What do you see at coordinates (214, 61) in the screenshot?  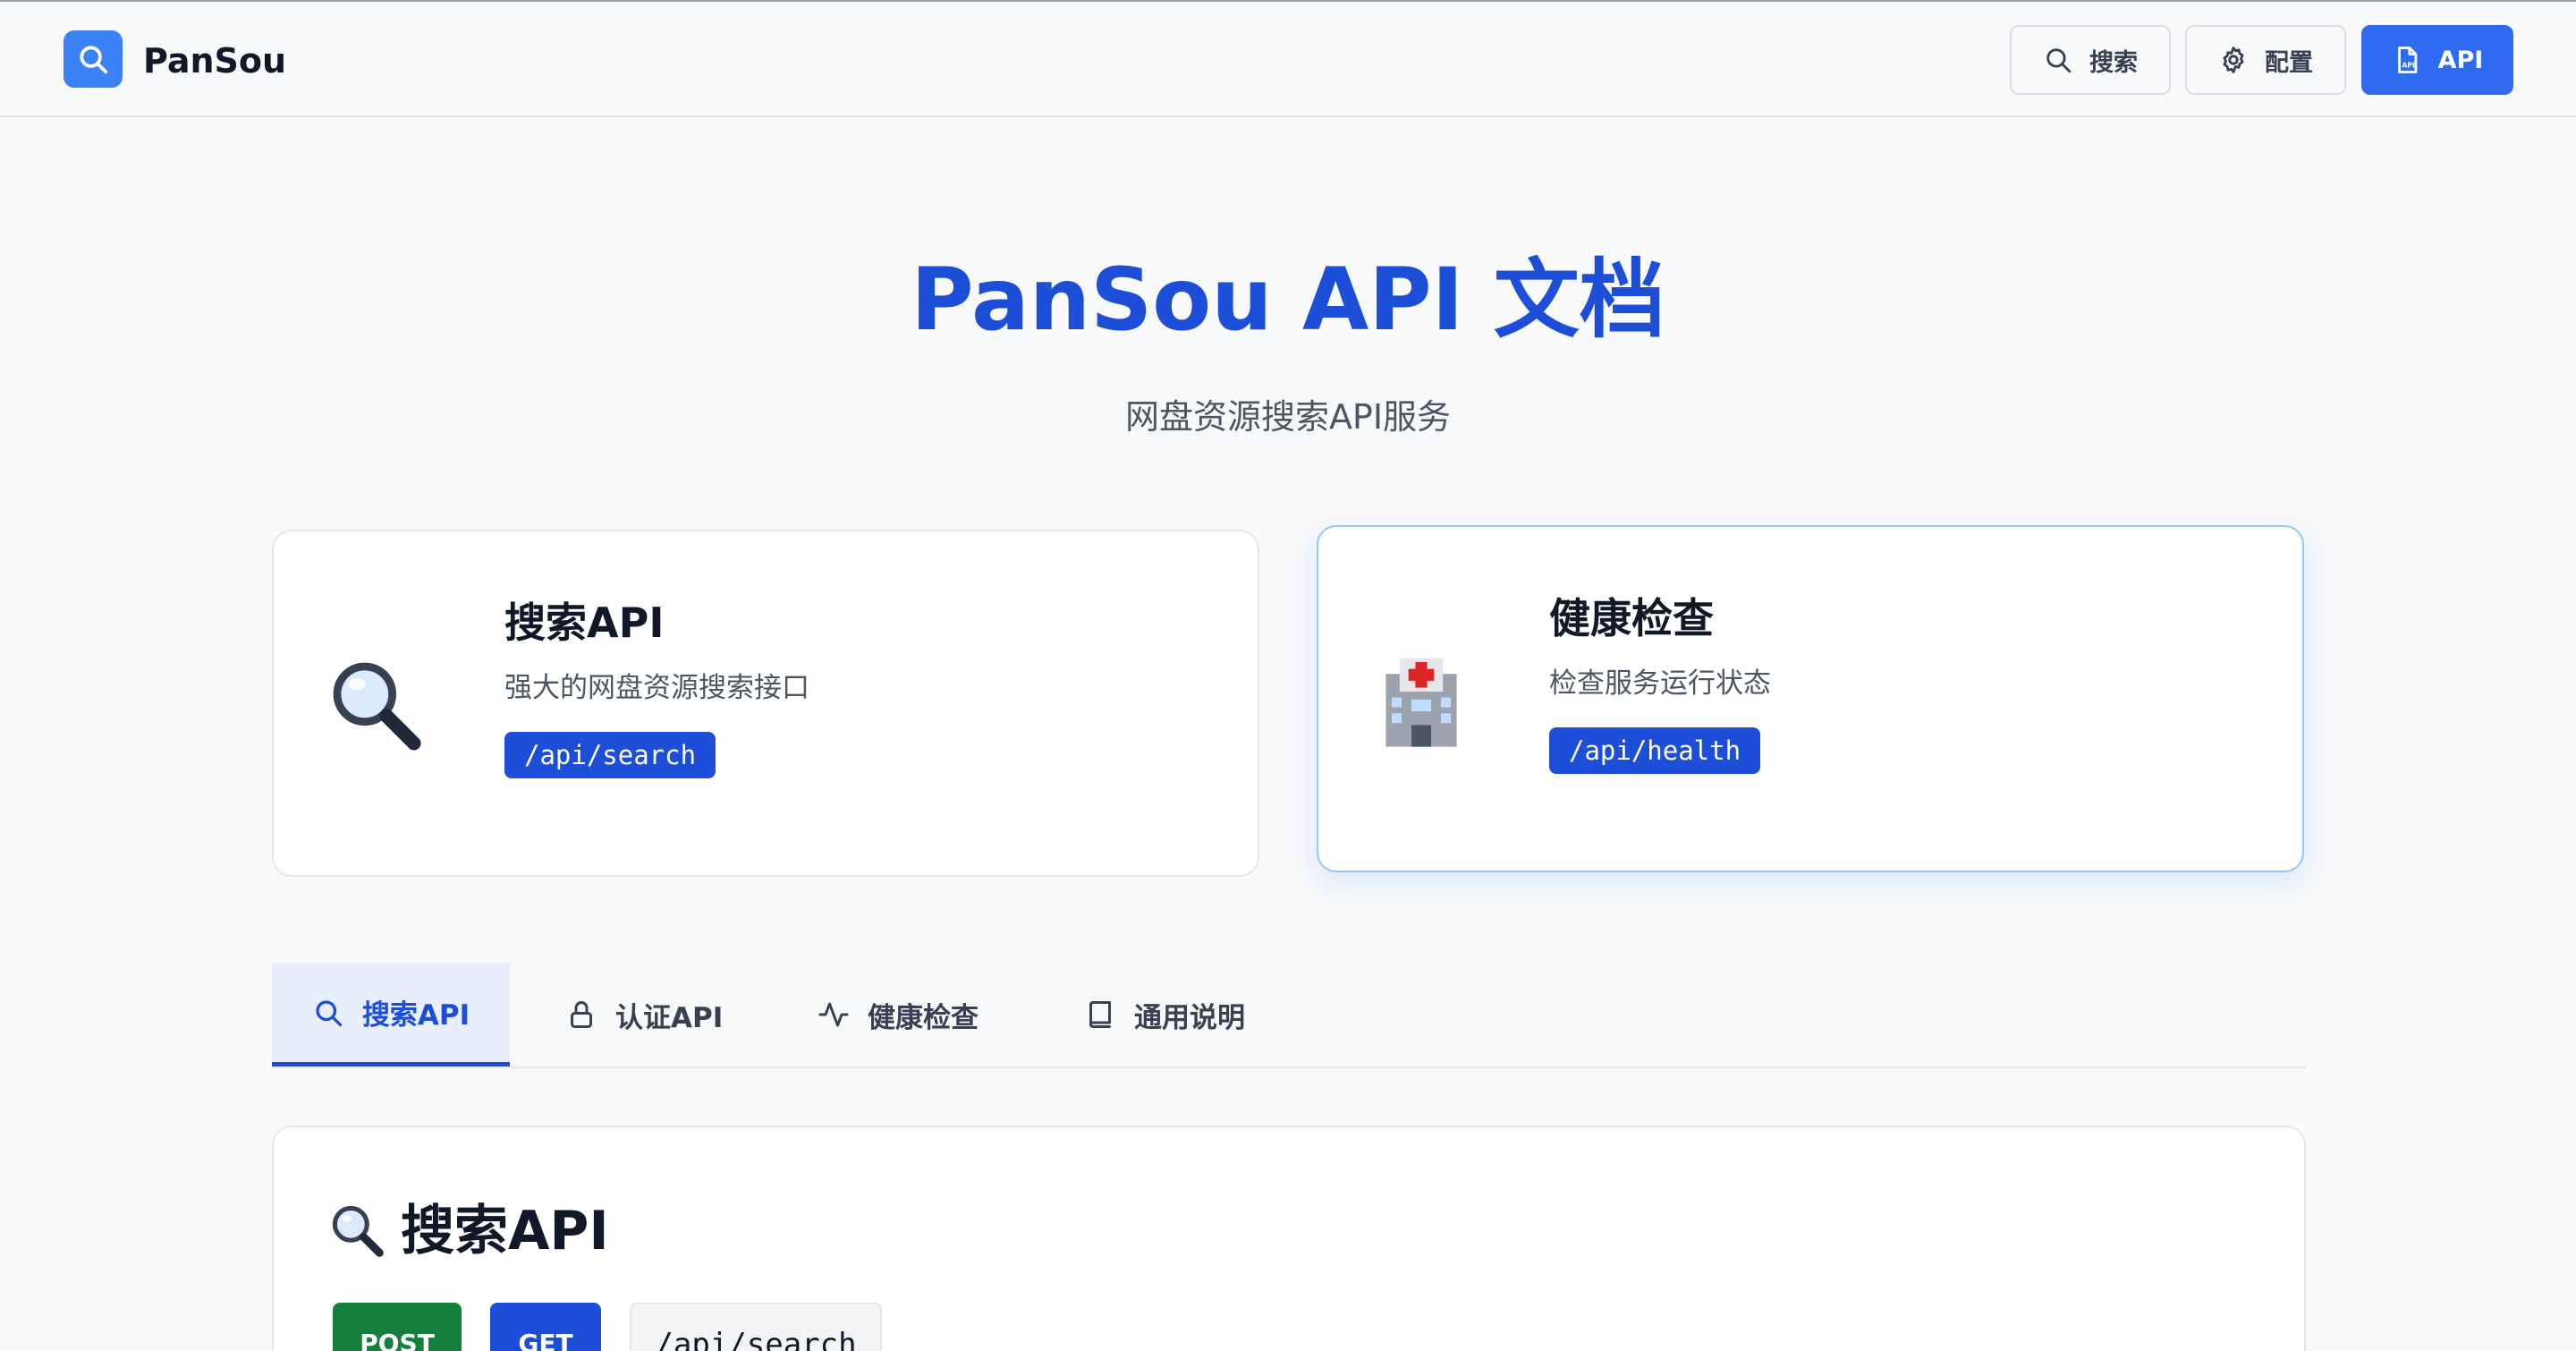 I see `logo-text: PanSou` at bounding box center [214, 61].